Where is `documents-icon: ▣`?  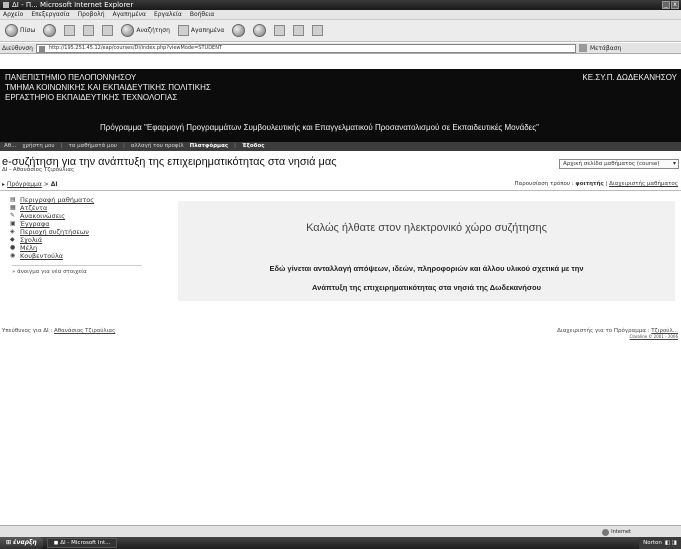
documents-icon: ▣ is located at coordinates (13, 223).